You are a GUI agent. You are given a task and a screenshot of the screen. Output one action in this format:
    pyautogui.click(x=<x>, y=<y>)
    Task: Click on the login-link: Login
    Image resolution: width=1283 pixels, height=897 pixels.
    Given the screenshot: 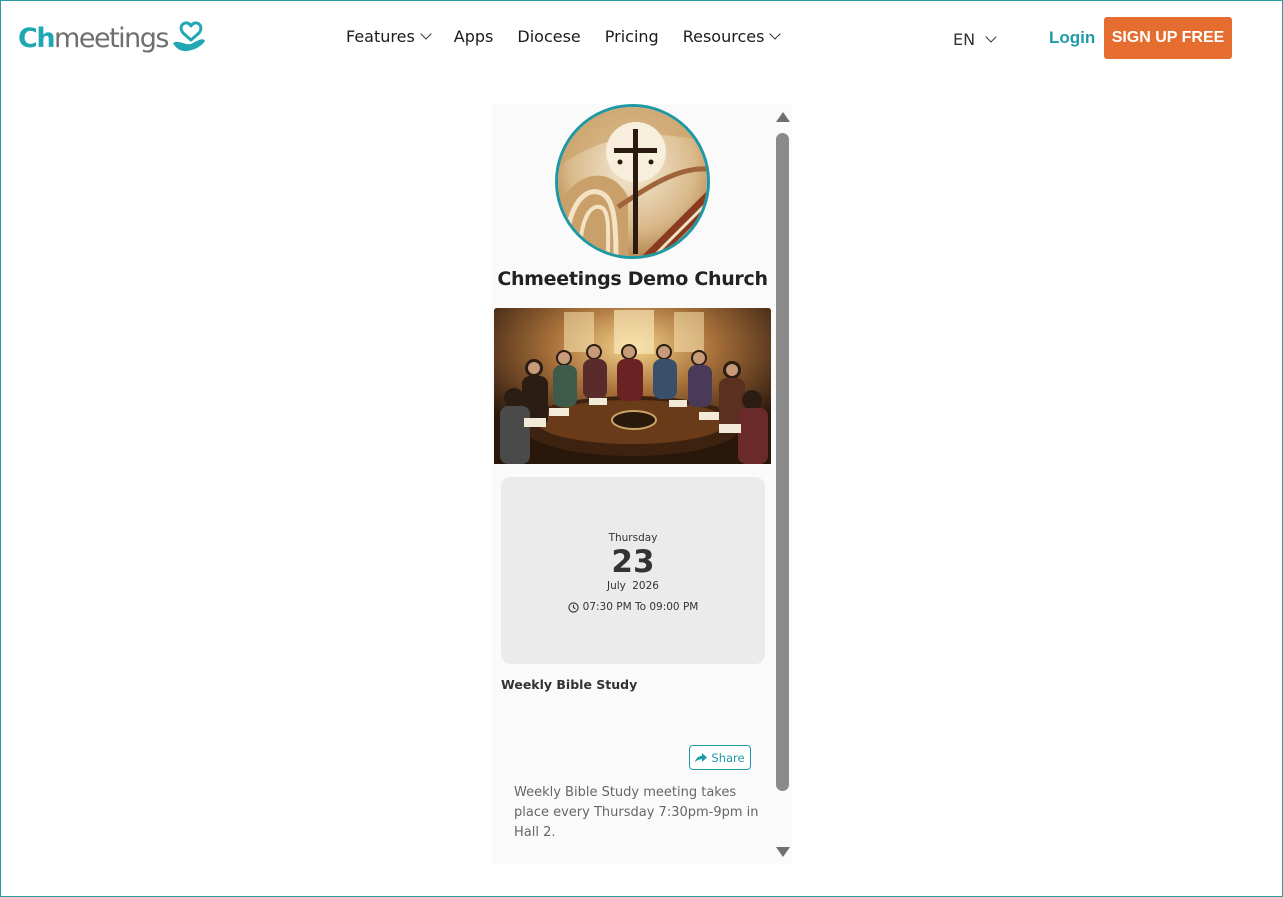 What is the action you would take?
    pyautogui.click(x=1072, y=38)
    